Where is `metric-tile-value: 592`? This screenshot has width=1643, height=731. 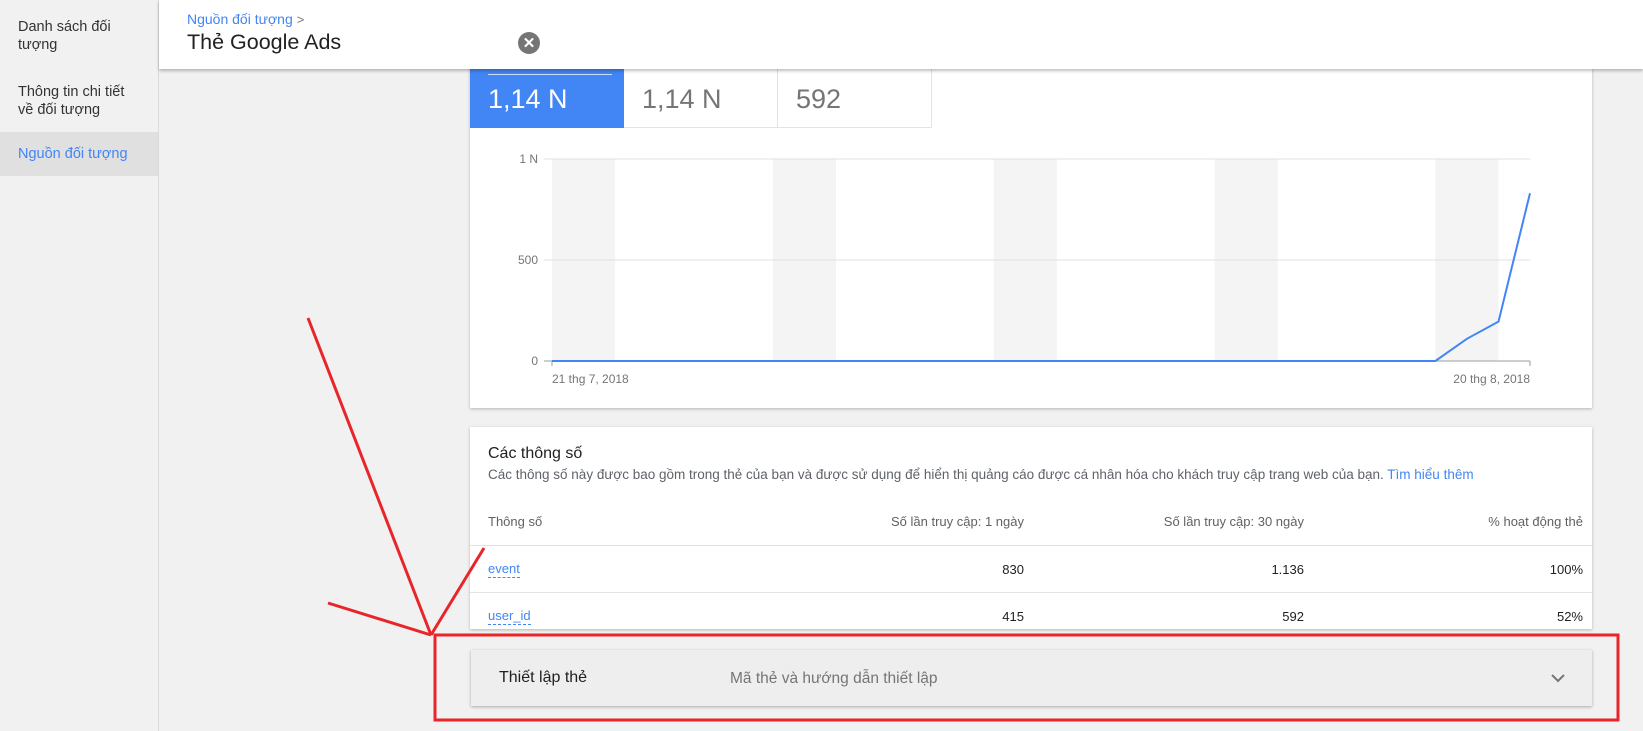
metric-tile-value: 592 is located at coordinates (819, 99).